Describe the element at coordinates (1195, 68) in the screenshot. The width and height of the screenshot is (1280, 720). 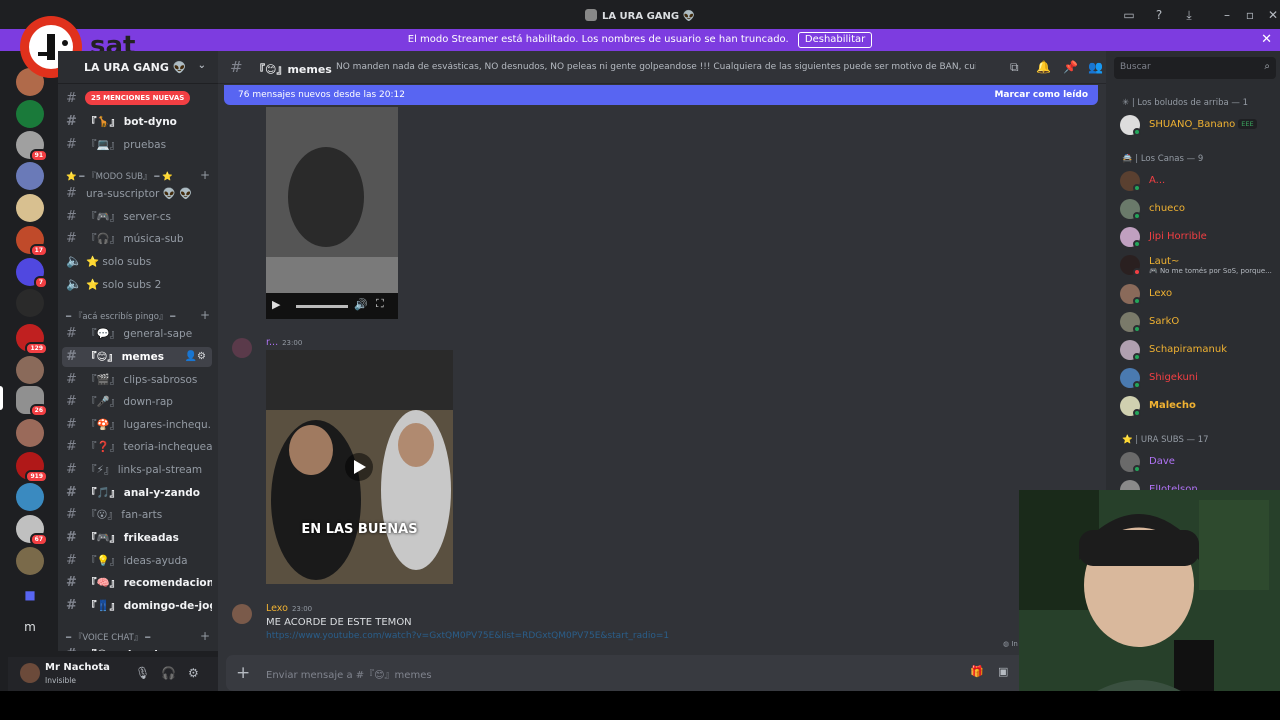
I see `search-input: Buscar ⌕` at that location.